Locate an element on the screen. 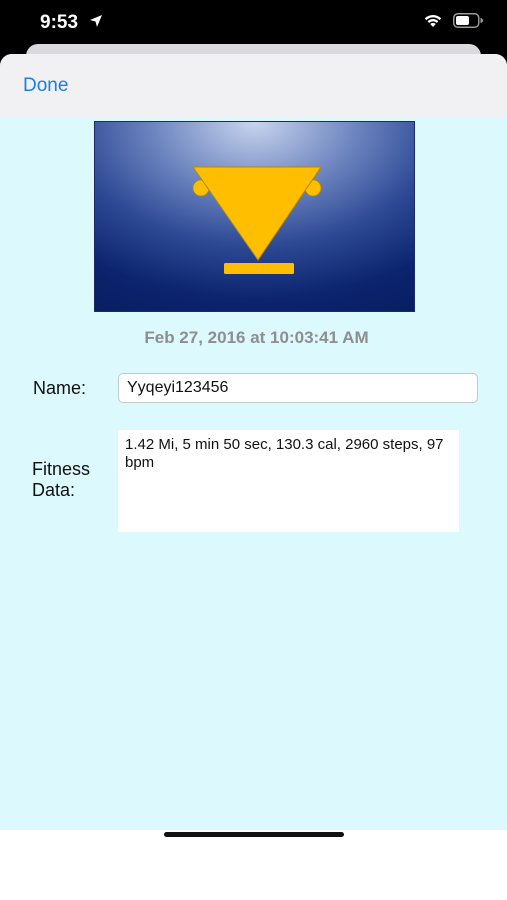 The height and width of the screenshot is (900, 507). status-bar: 9:53 is located at coordinates (253, 23).